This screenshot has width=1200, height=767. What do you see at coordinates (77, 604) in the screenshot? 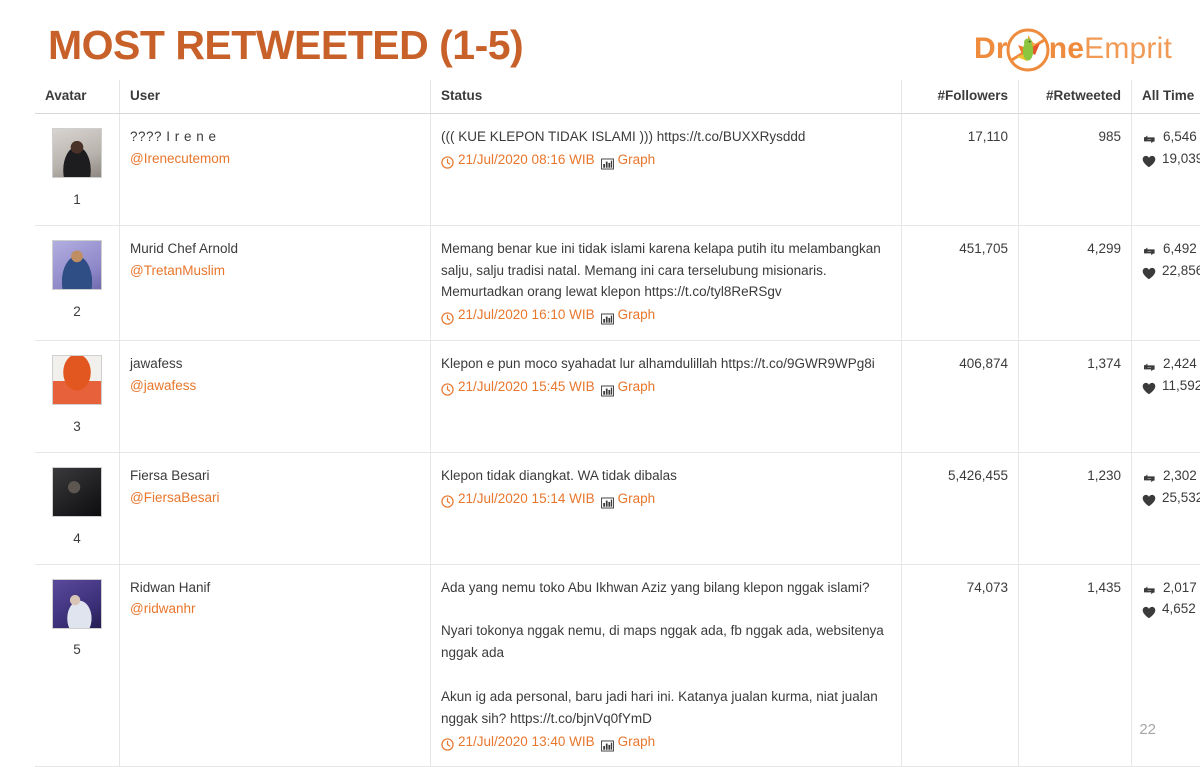
I see `user-avatar-ridwanhr-icon` at bounding box center [77, 604].